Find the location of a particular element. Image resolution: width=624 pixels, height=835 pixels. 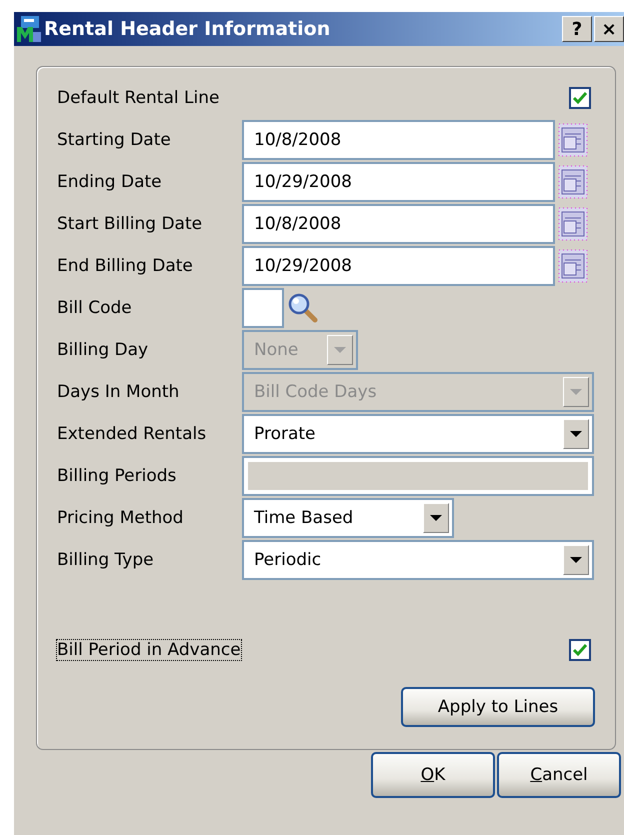

help-button: ? is located at coordinates (577, 29).